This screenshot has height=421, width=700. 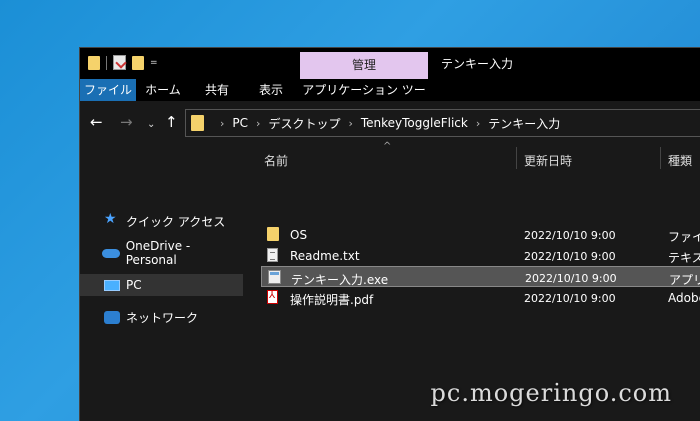 I want to click on up-button: ↑, so click(x=171, y=122).